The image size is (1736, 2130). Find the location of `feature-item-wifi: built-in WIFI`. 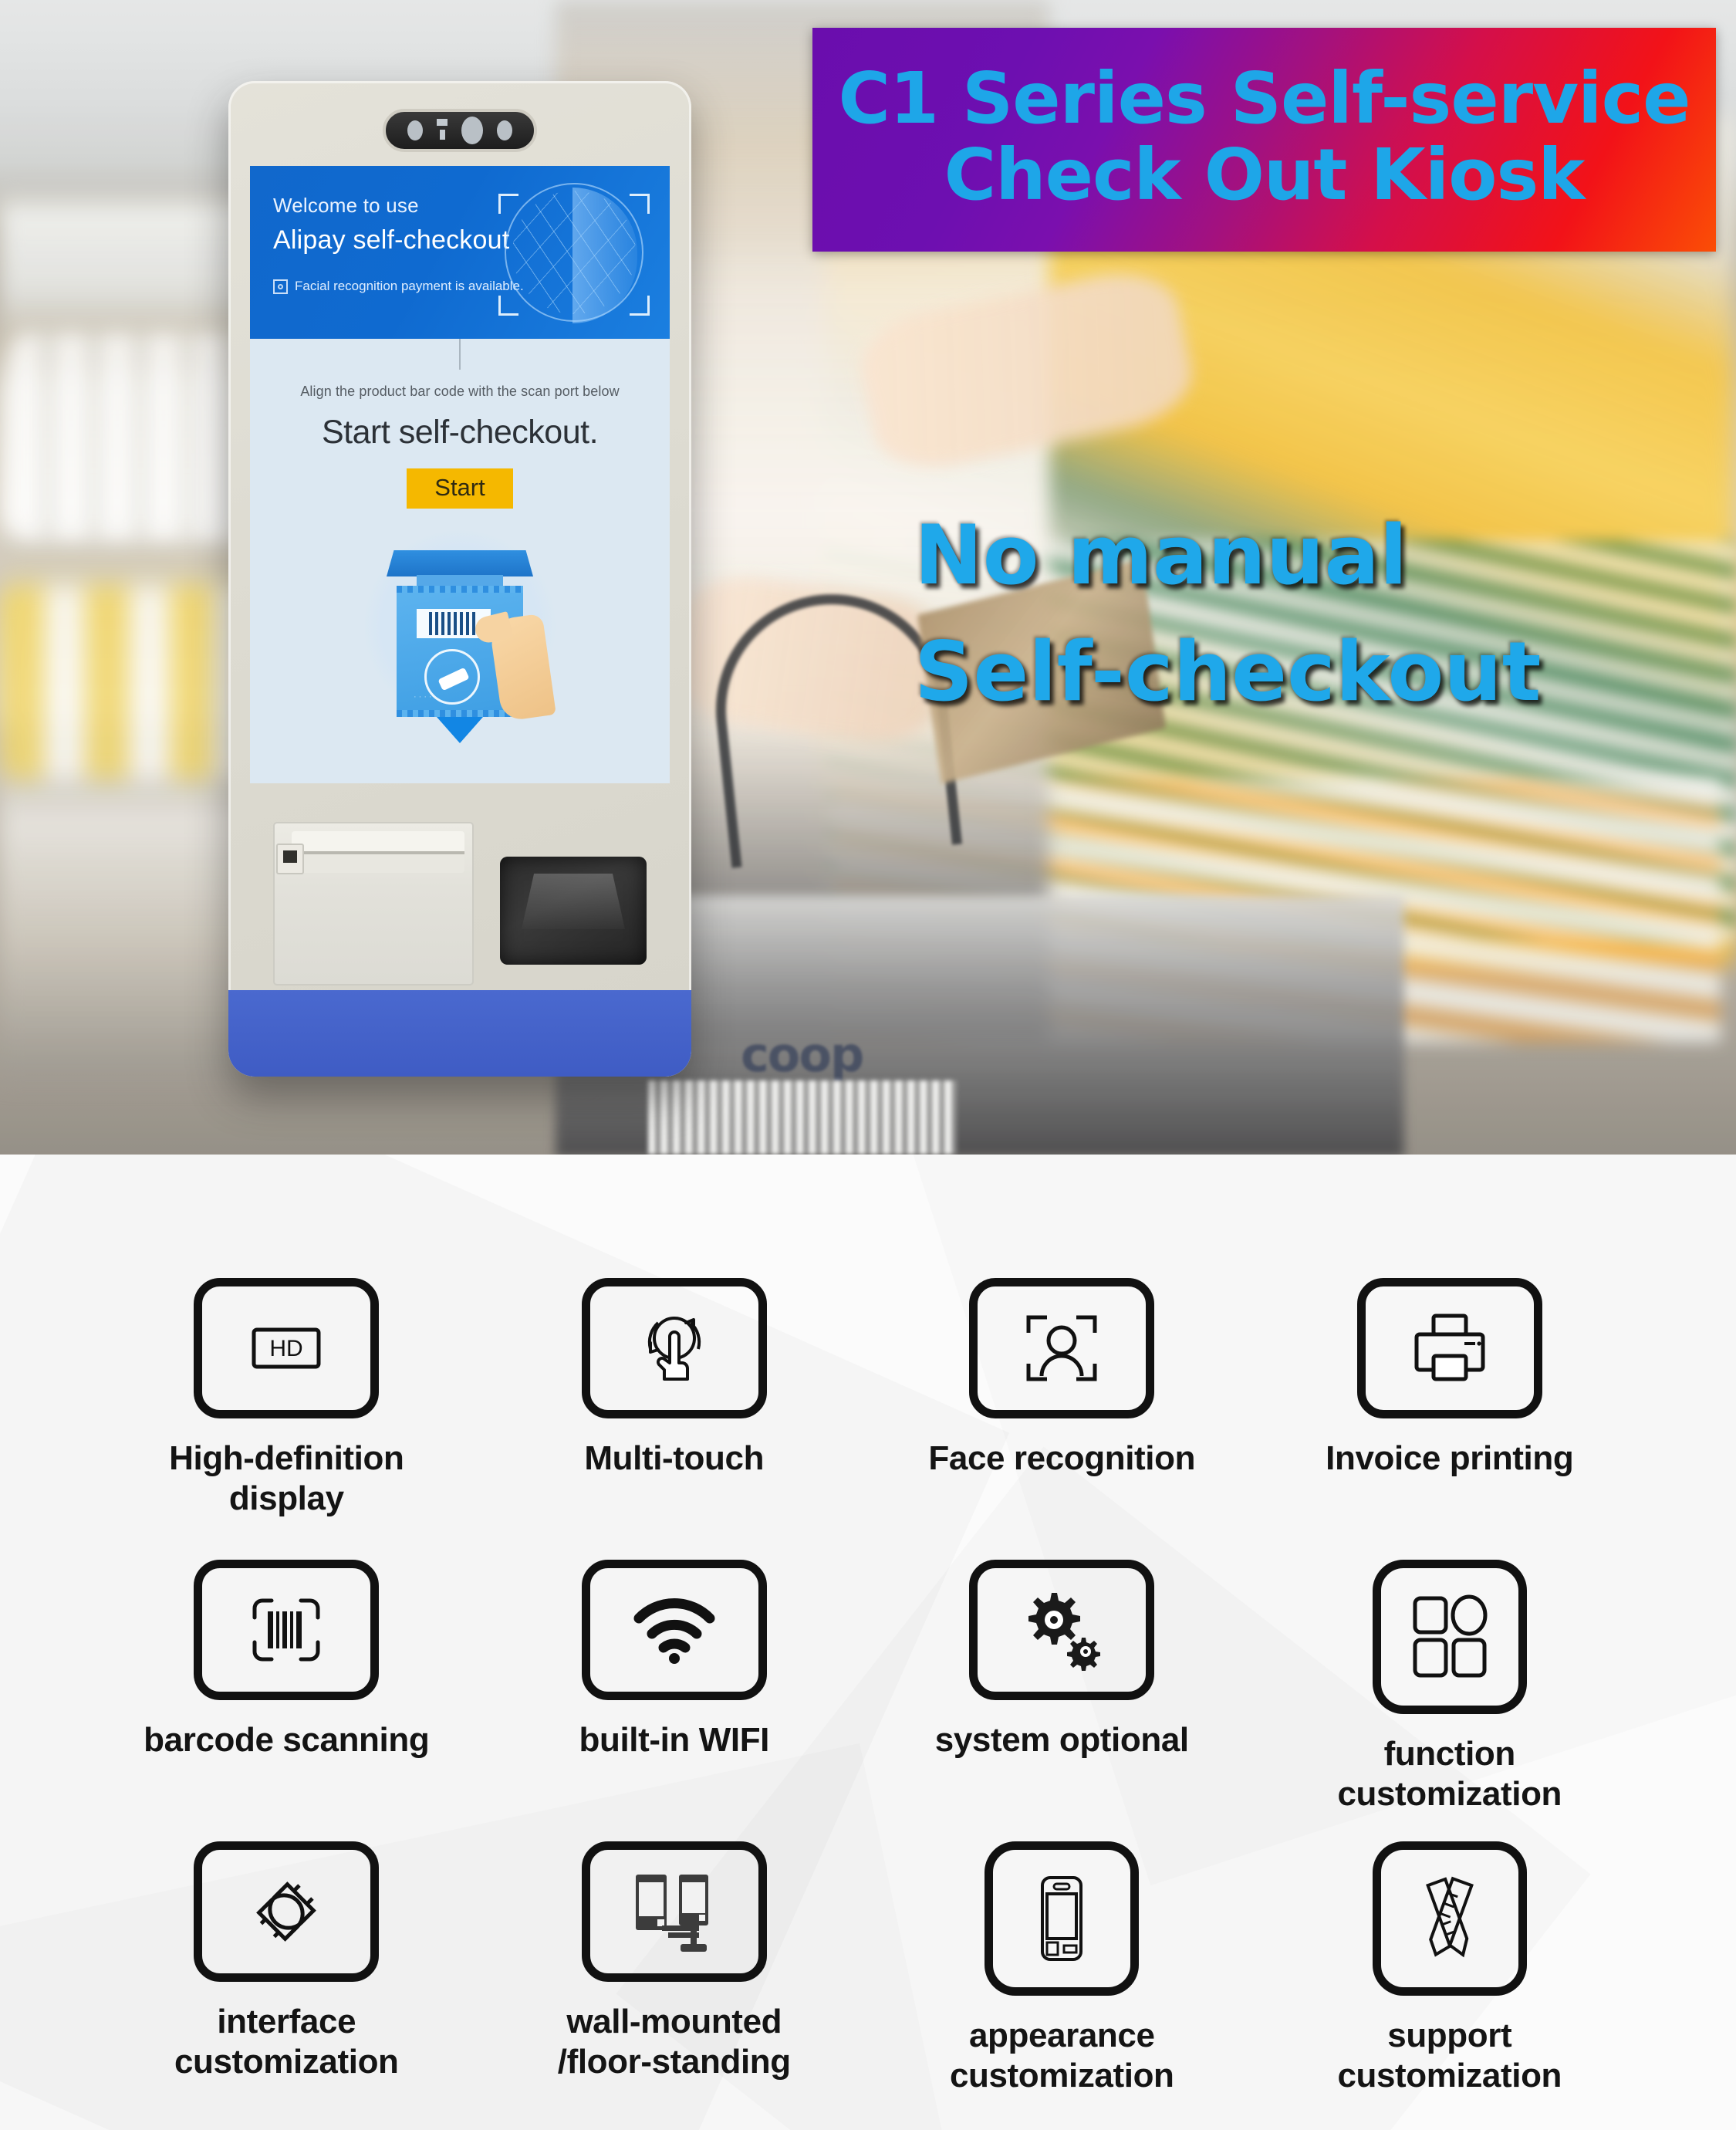

feature-item-wifi: built-in WIFI is located at coordinates (675, 1700).